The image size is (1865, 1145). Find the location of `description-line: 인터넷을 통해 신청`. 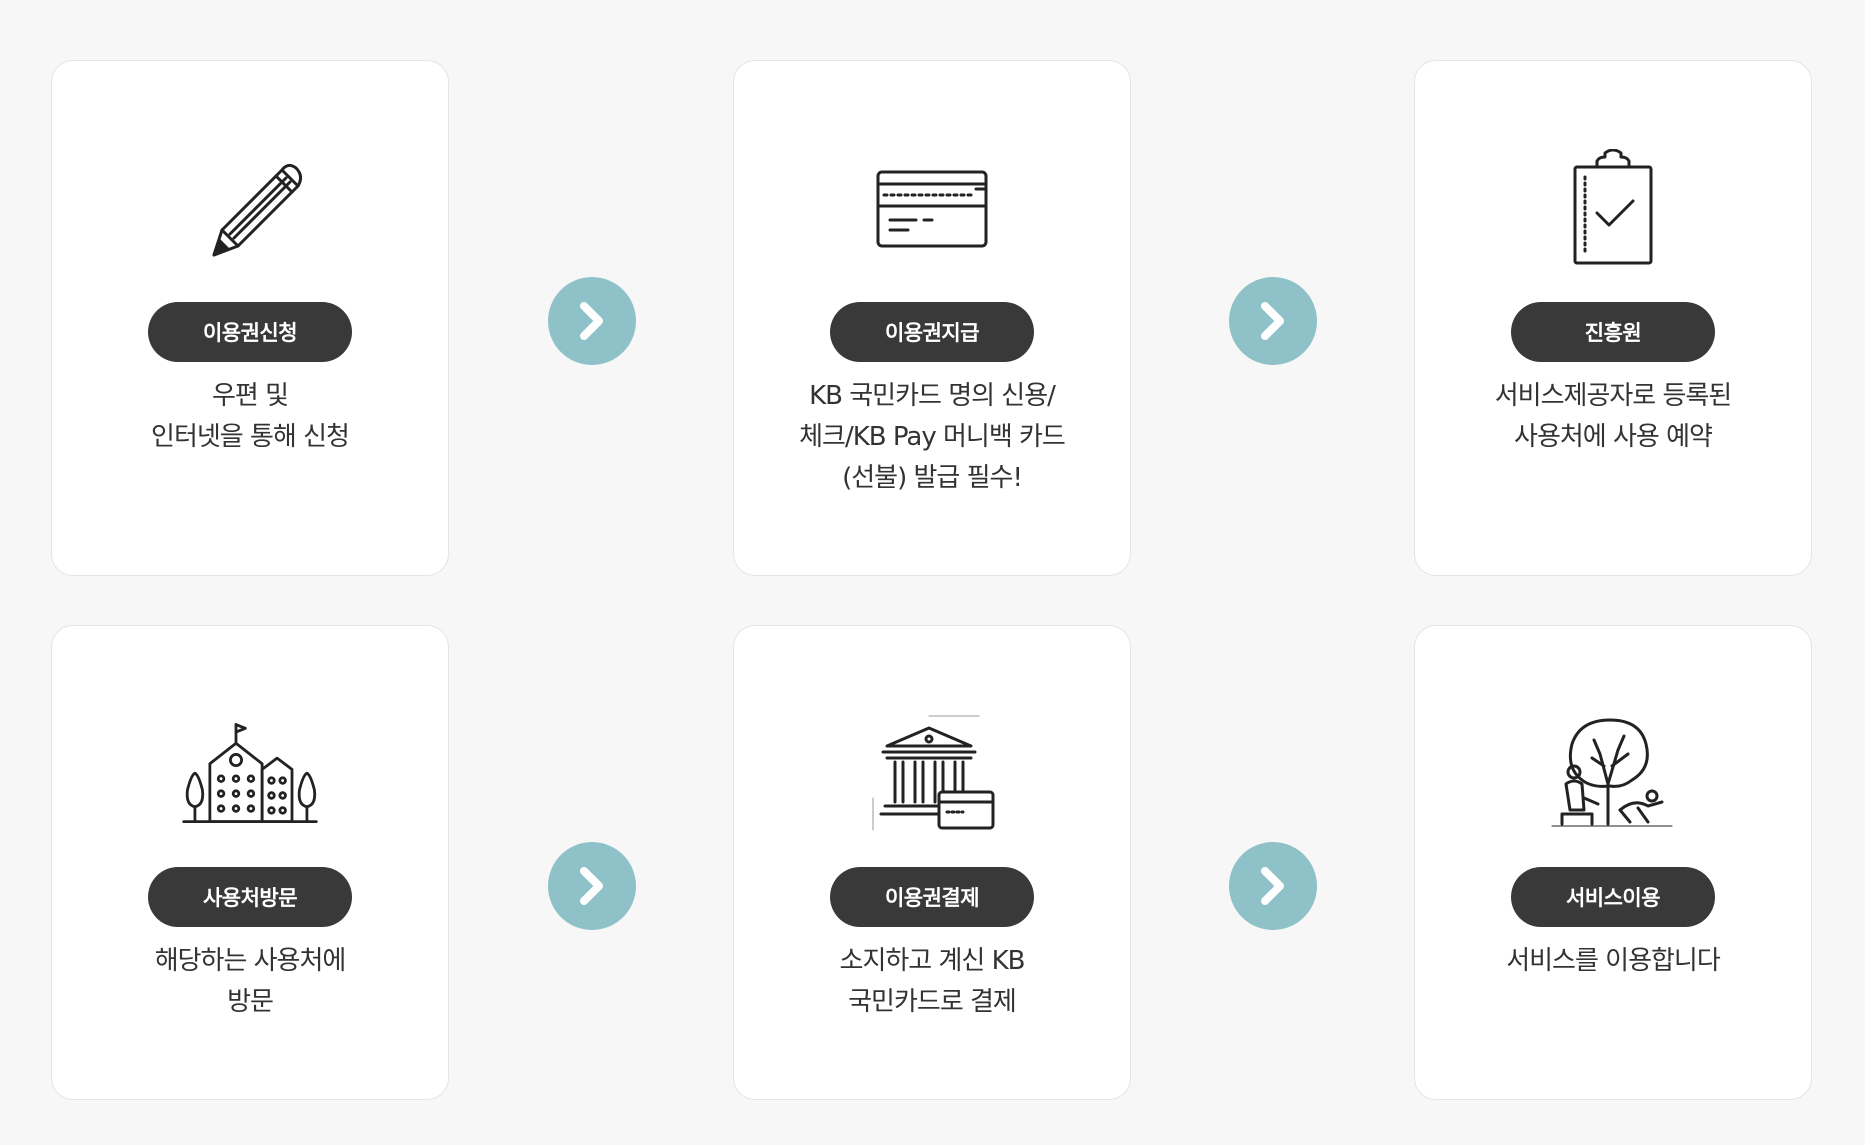

description-line: 인터넷을 통해 신청 is located at coordinates (250, 437).